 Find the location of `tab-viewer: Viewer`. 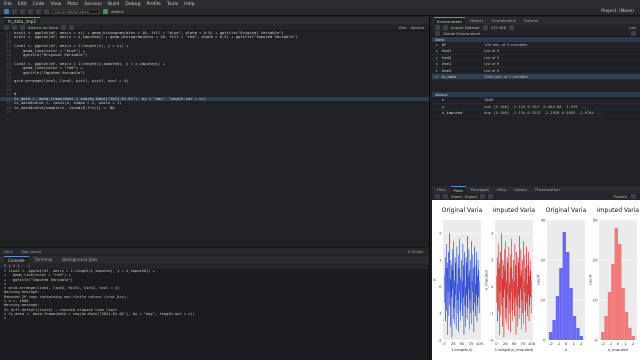

tab-viewer: Viewer is located at coordinates (520, 189).